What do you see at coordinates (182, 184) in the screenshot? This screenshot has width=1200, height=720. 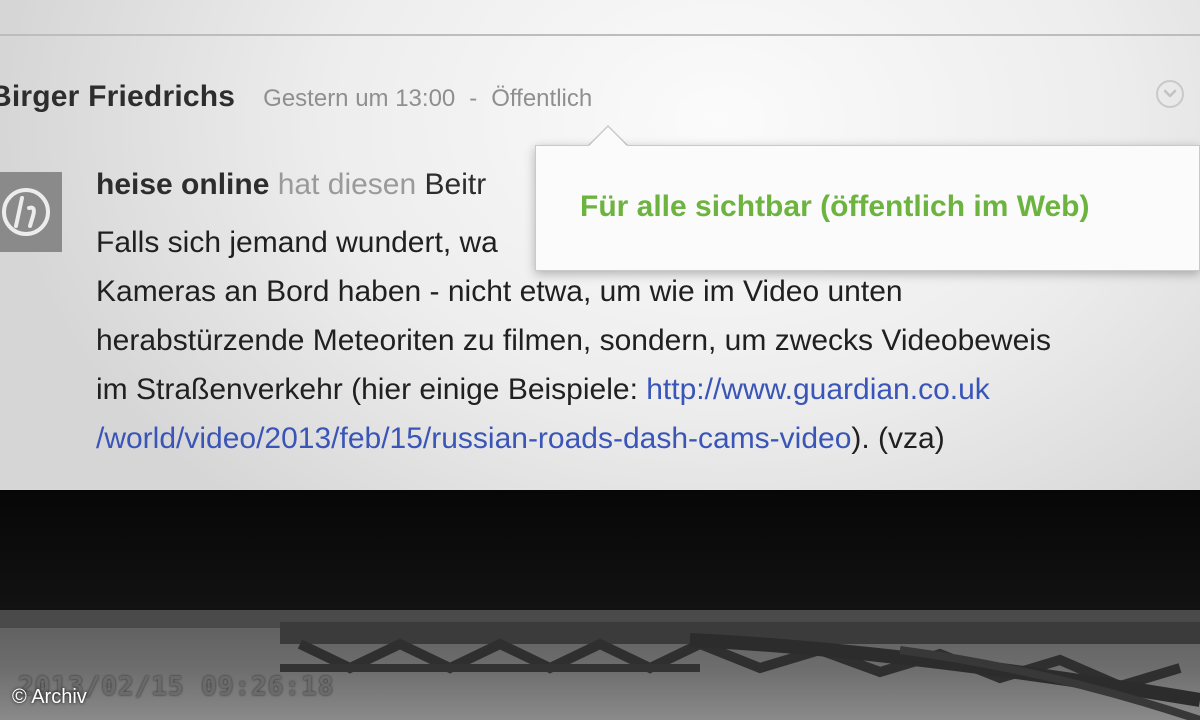 I see `shared-by-author: heise online` at bounding box center [182, 184].